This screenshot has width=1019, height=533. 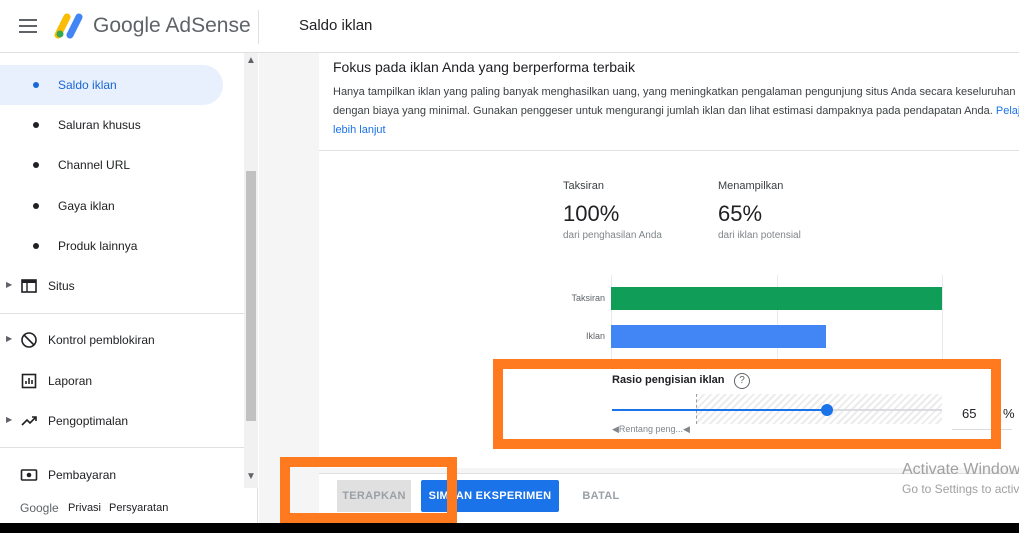 What do you see at coordinates (583, 186) in the screenshot?
I see `estimate-caption: Taksiran` at bounding box center [583, 186].